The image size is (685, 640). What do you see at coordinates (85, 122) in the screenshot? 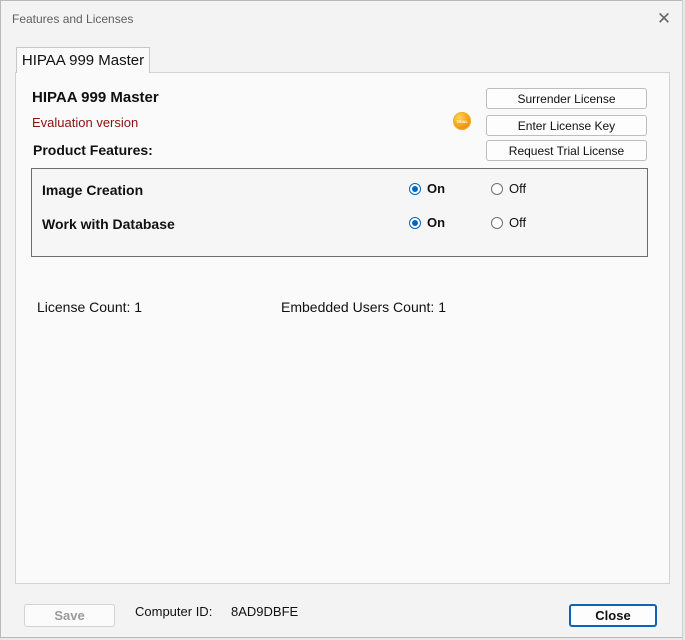
I see `evaluation-status: Evaluation version` at bounding box center [85, 122].